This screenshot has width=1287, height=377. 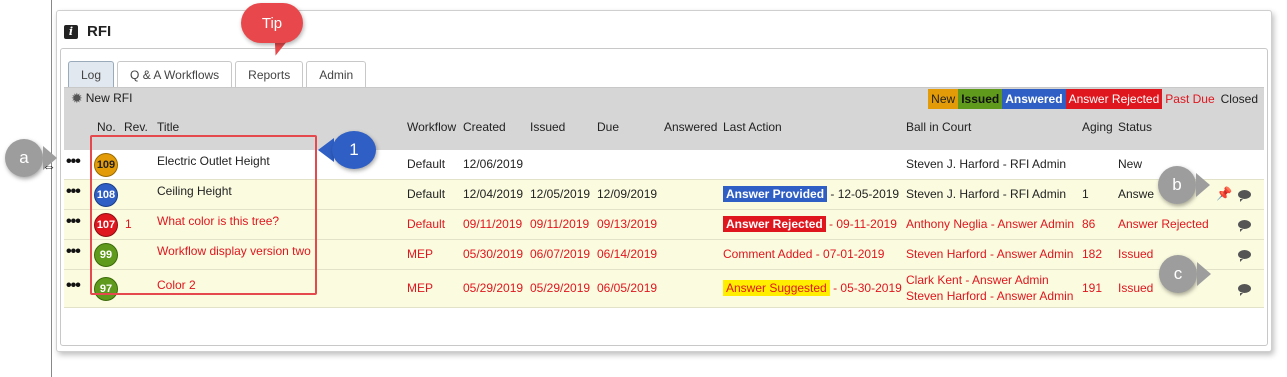 I want to click on tip-bubble: Tip, so click(x=272, y=23).